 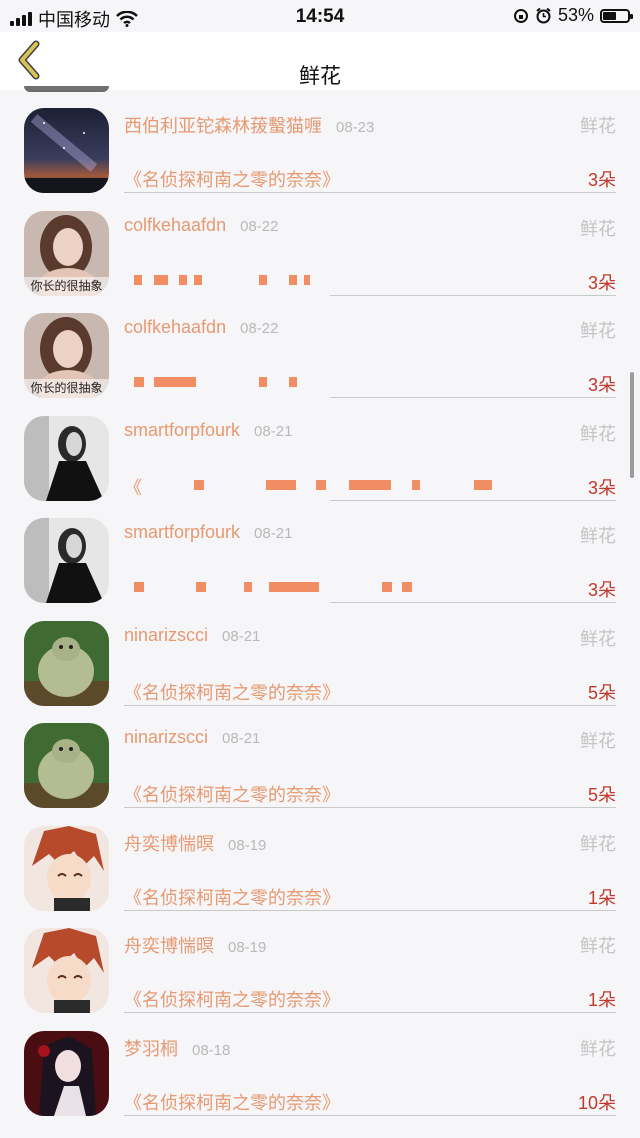 What do you see at coordinates (320, 16) in the screenshot?
I see `status-bar: 中国移动 14:54 53%` at bounding box center [320, 16].